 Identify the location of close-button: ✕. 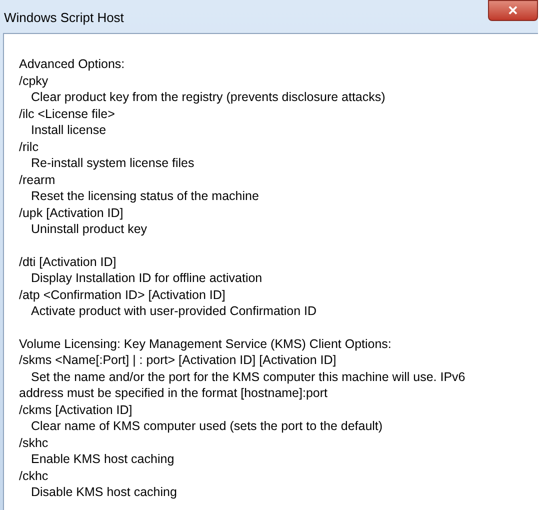
(513, 10).